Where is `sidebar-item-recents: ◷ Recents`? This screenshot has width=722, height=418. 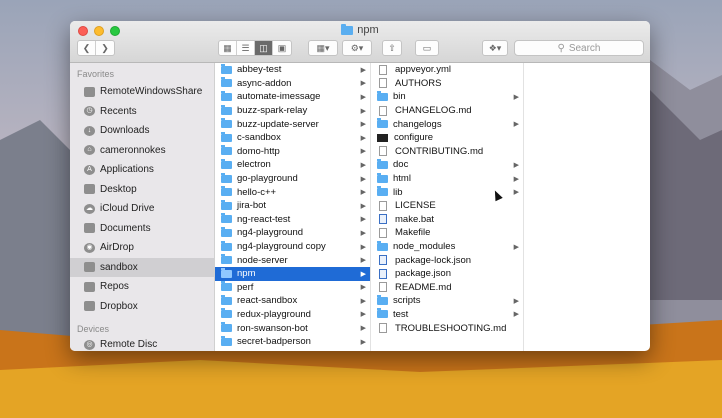
sidebar-item-recents: ◷ Recents is located at coordinates (142, 112).